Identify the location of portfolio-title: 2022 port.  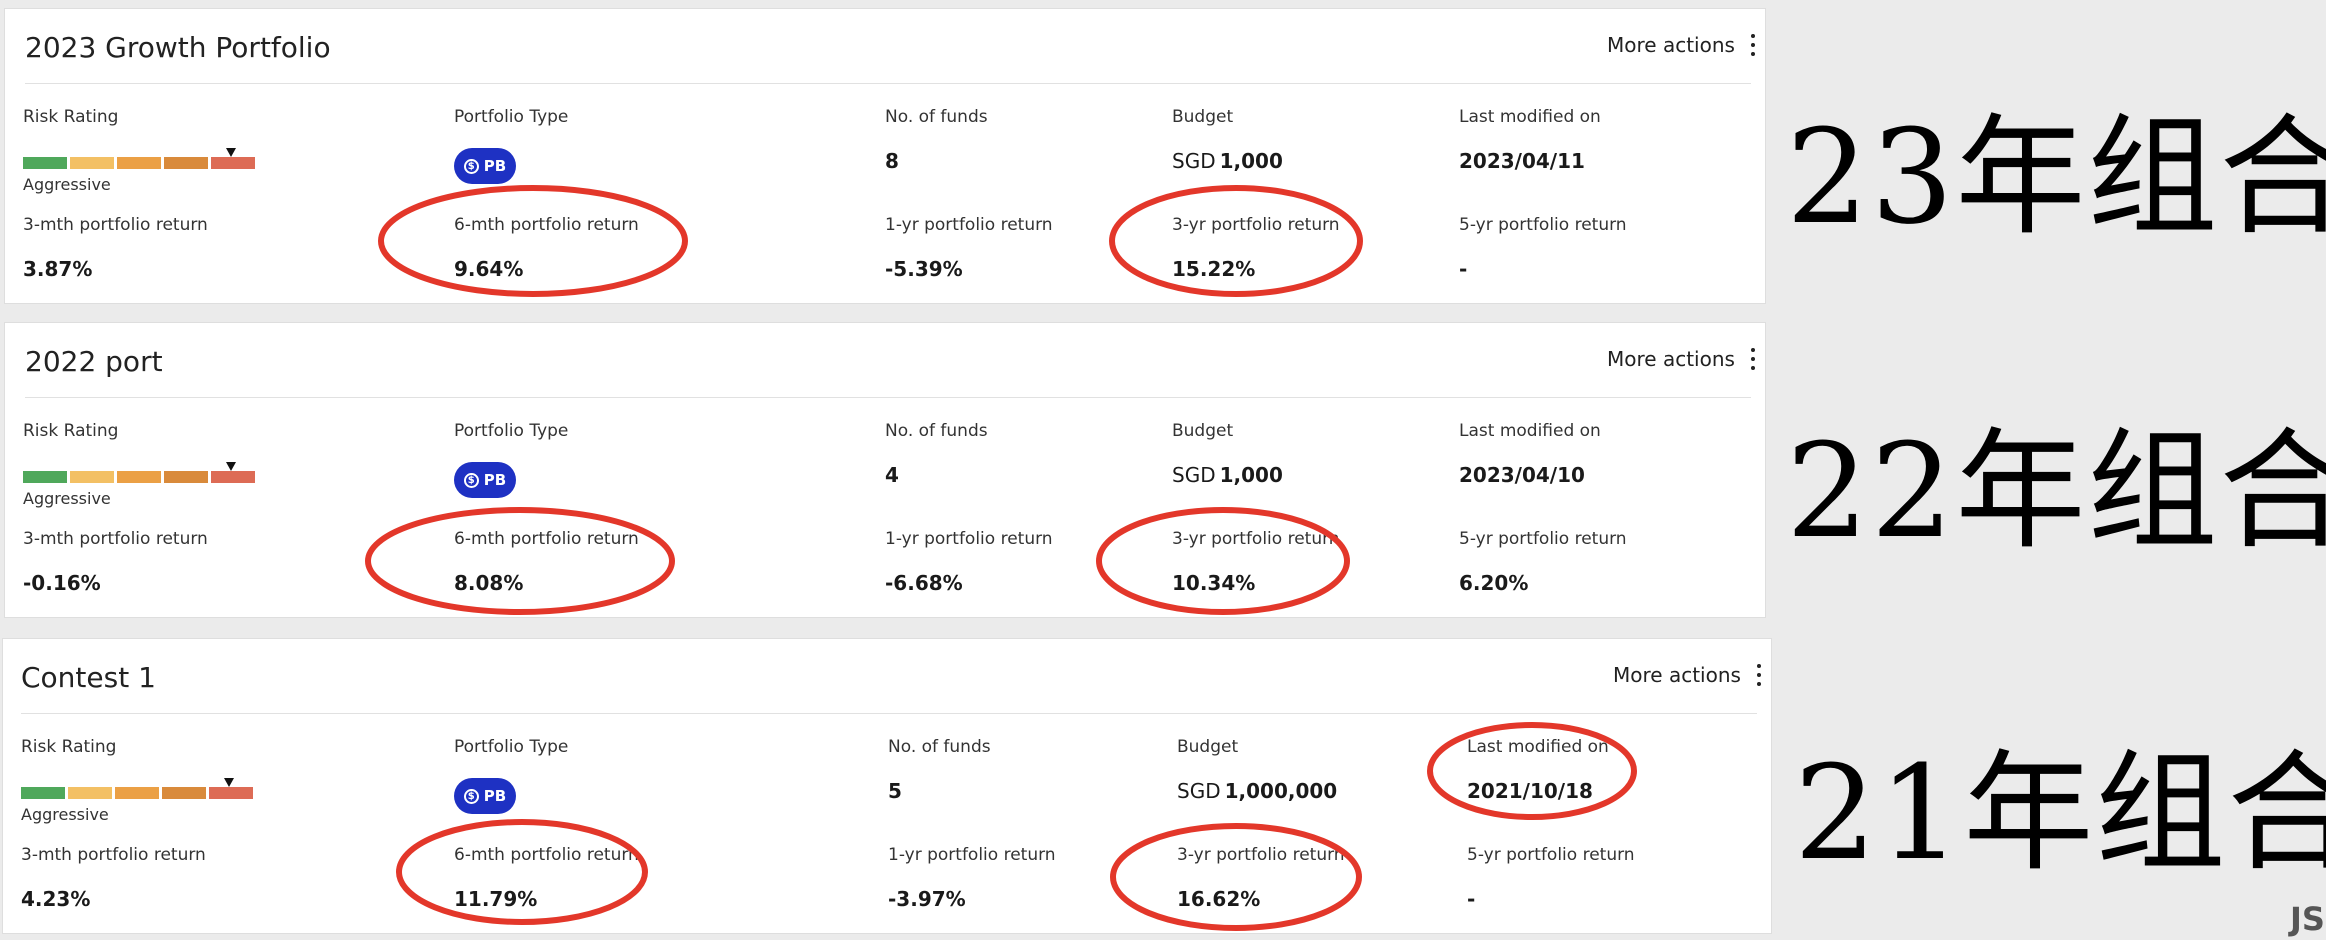
(94, 361).